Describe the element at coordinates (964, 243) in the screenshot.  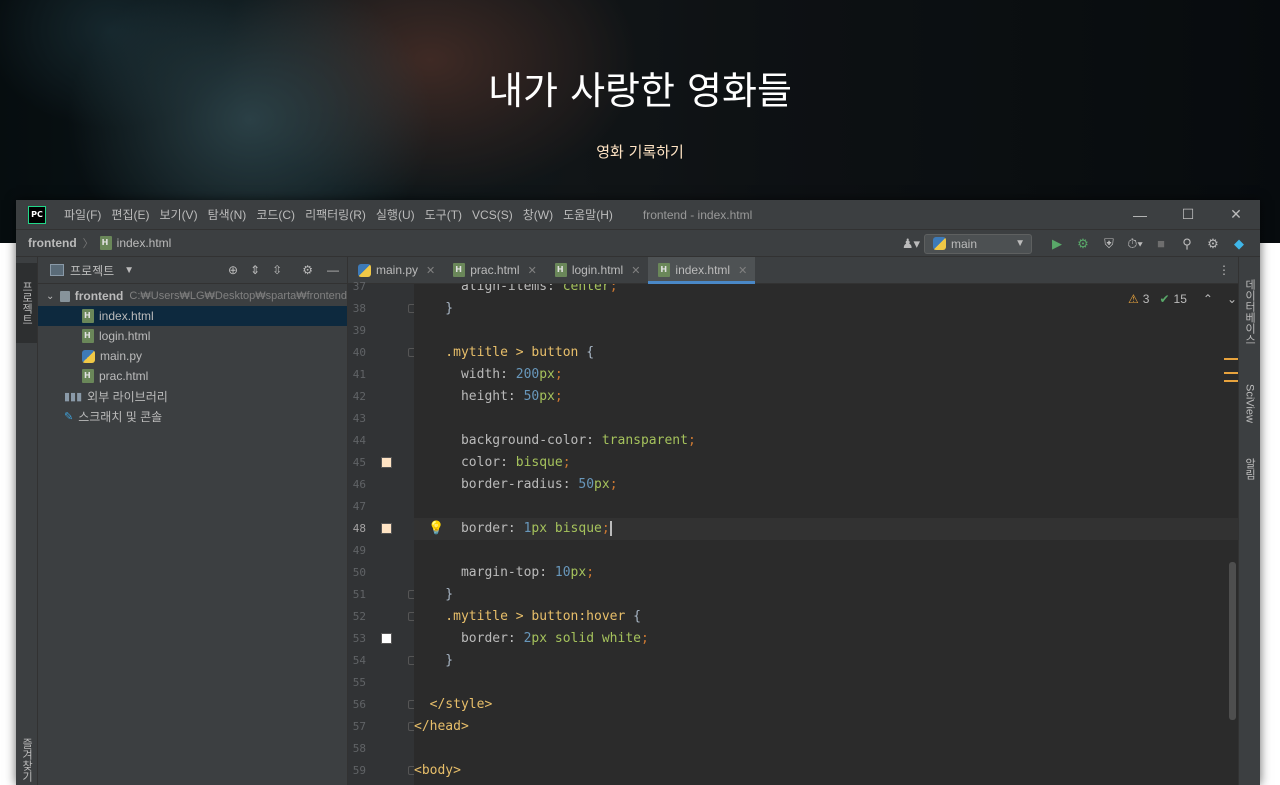
I see `run-config-label: main` at that location.